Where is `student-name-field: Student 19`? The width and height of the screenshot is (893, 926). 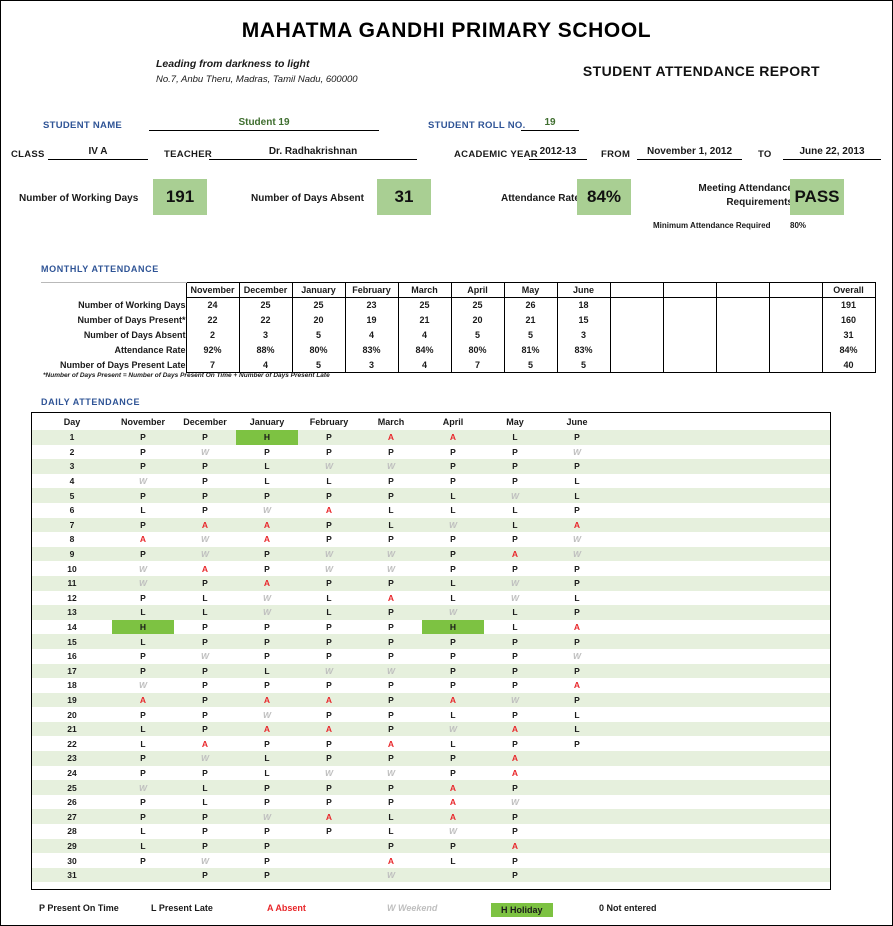
student-name-field: Student 19 is located at coordinates (264, 124).